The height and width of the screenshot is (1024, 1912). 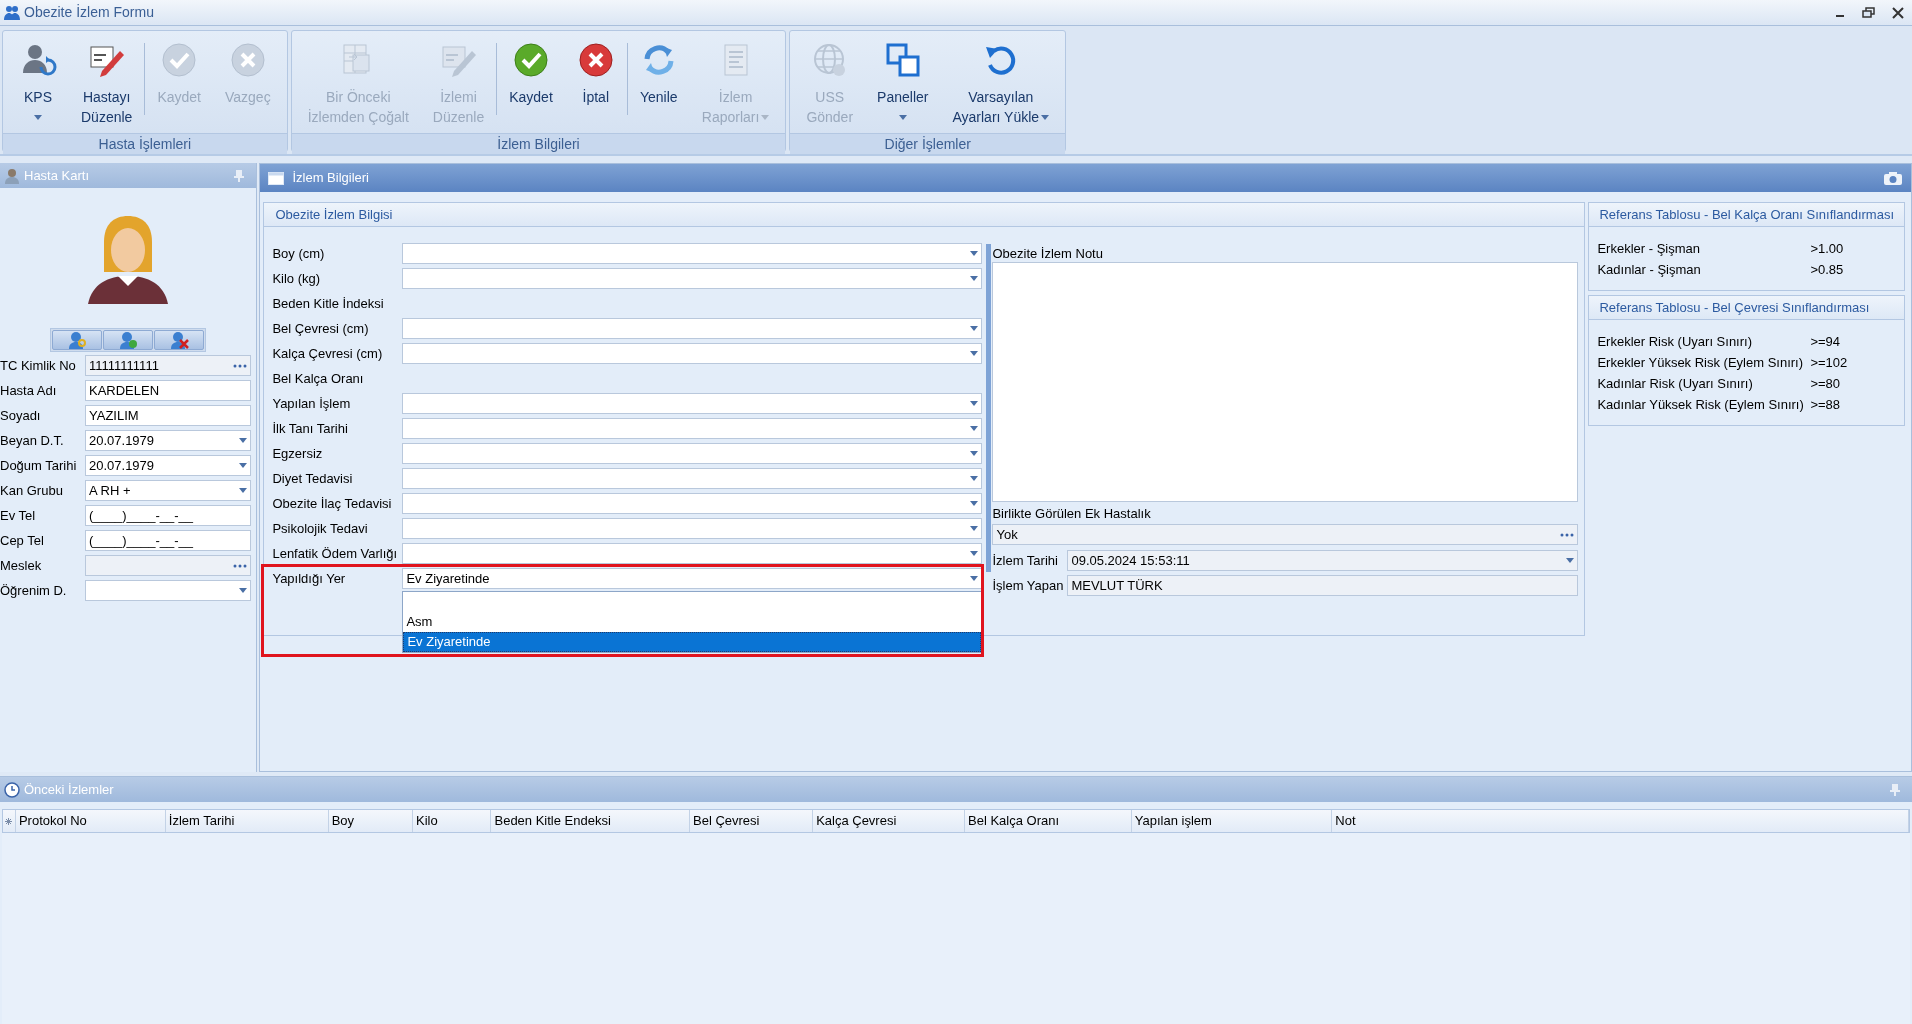 I want to click on field-label: Psikolojik Tedavi, so click(x=320, y=528).